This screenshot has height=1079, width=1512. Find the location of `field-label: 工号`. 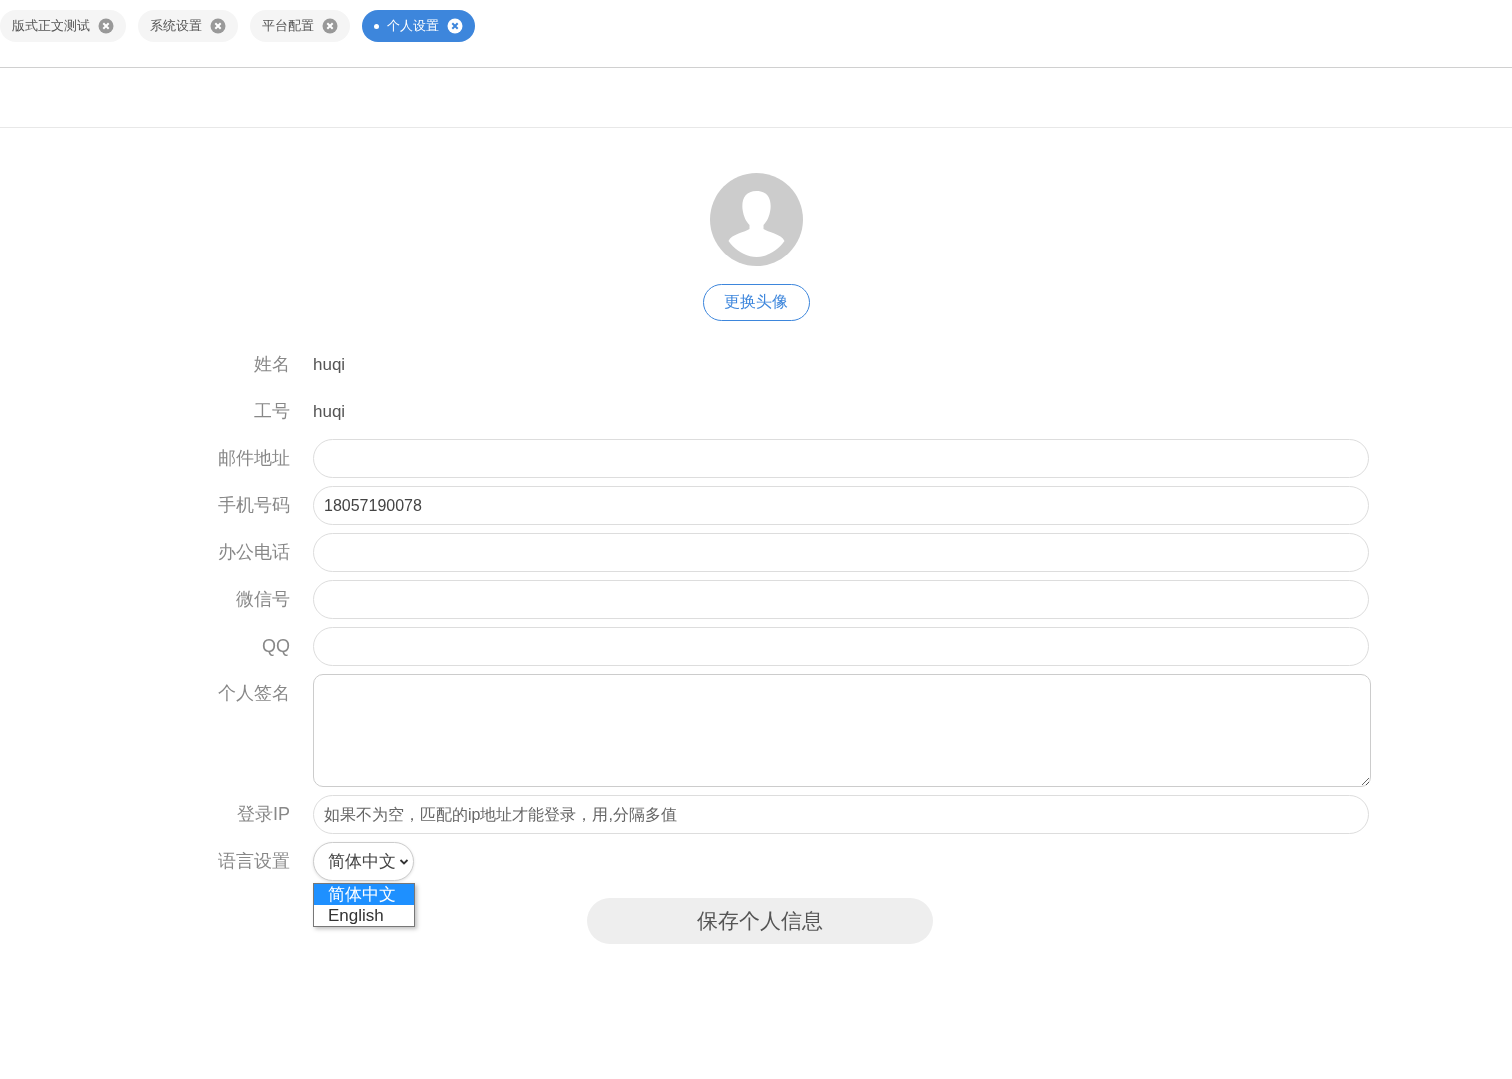

field-label: 工号 is located at coordinates (272, 411).